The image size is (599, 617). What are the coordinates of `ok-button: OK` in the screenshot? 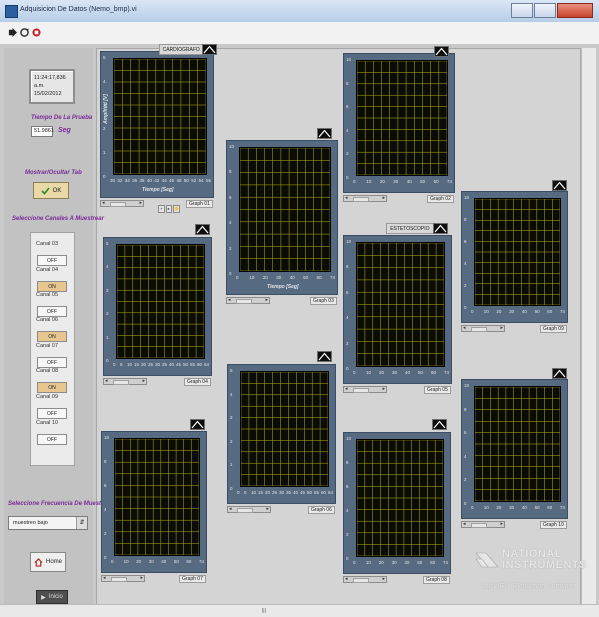 It's located at (51, 190).